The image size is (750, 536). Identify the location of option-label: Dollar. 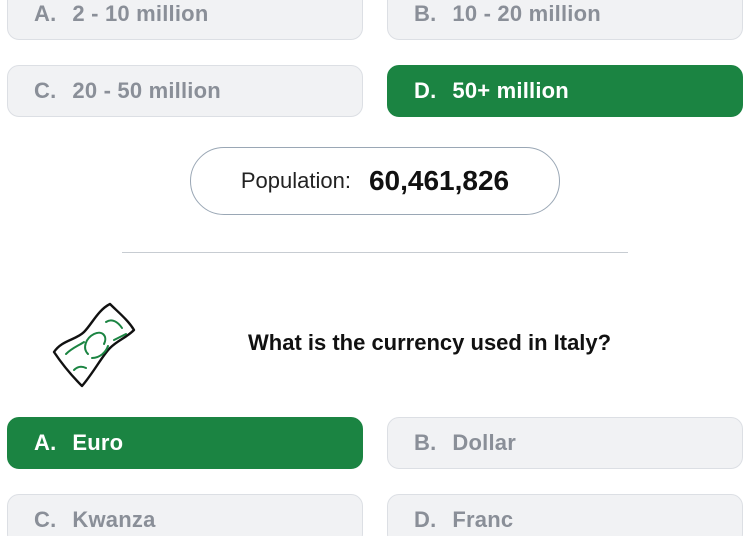
(484, 442).